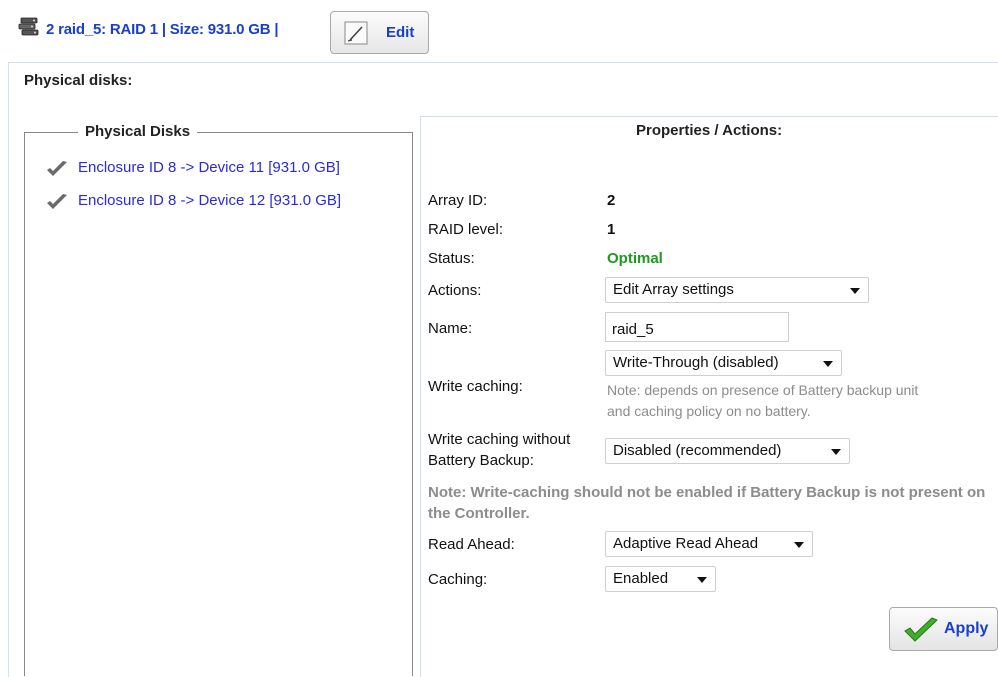 The height and width of the screenshot is (677, 998). I want to click on array-id-value: 2, so click(611, 200).